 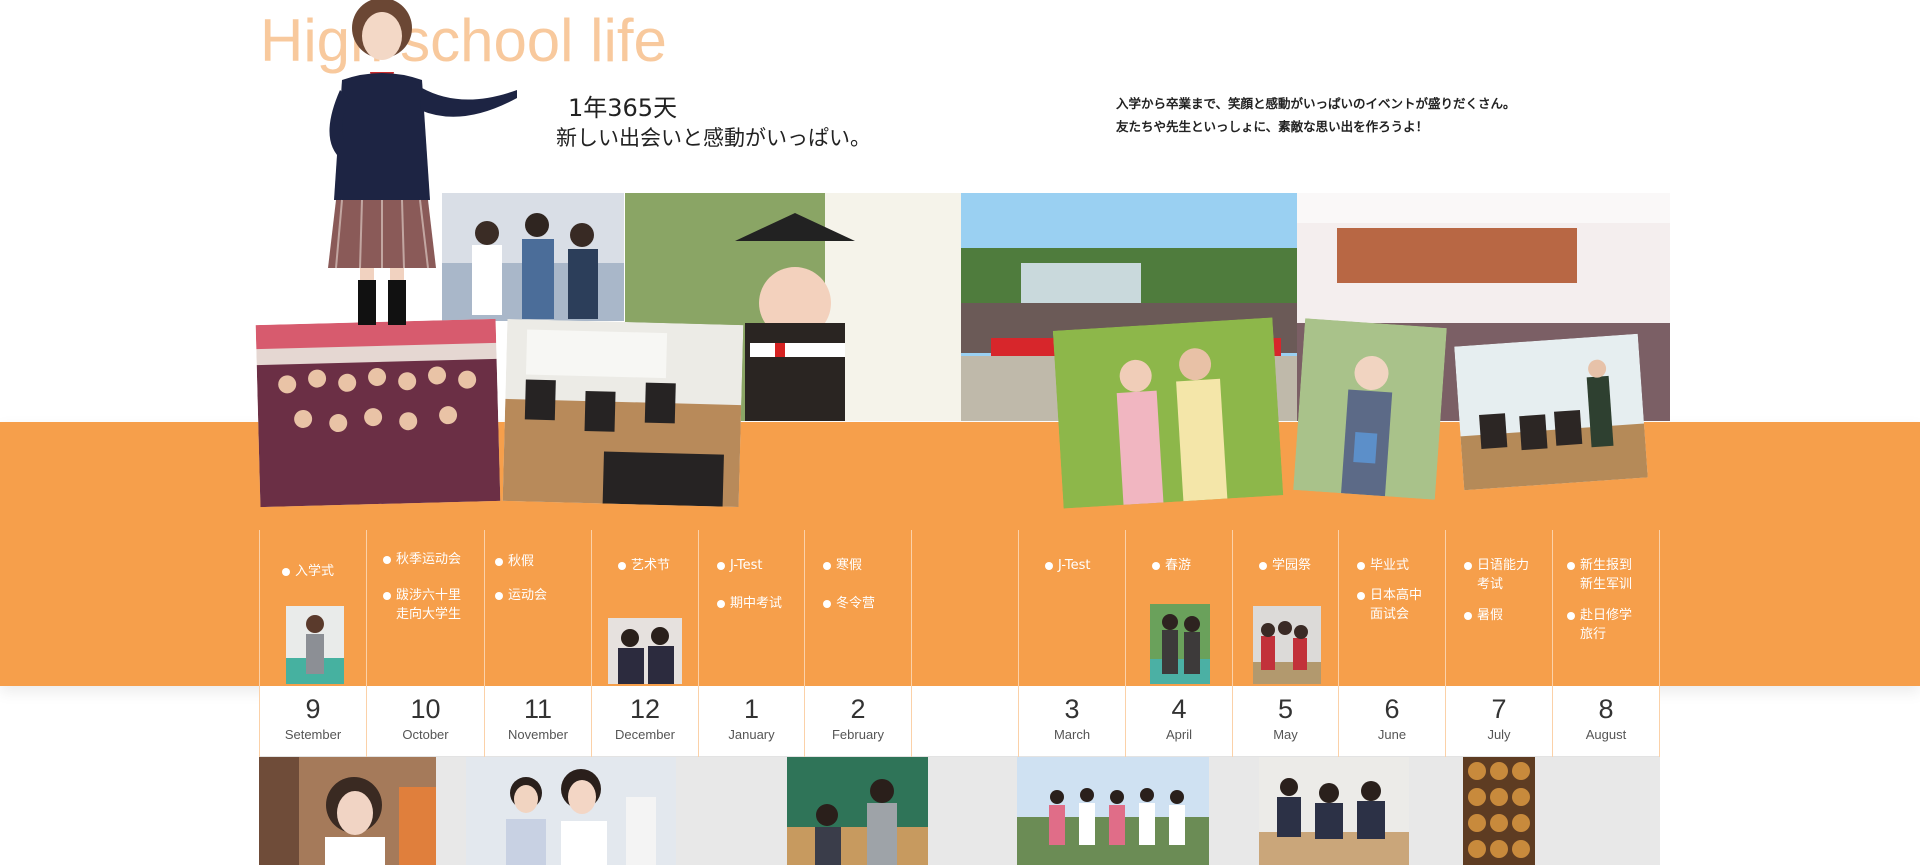 What do you see at coordinates (1499, 709) in the screenshot?
I see `month-number: 7` at bounding box center [1499, 709].